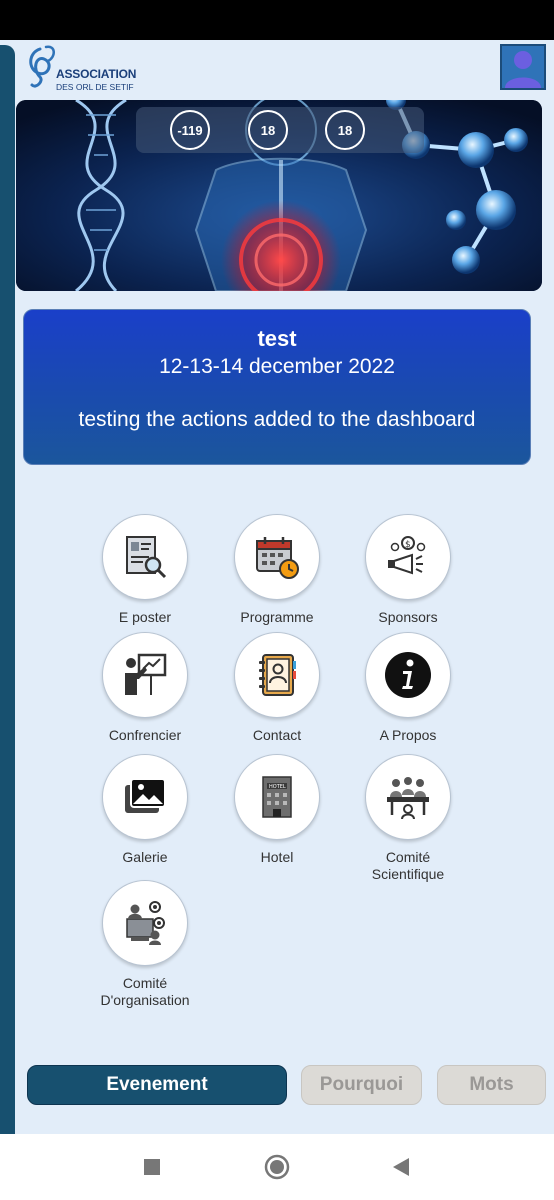 The height and width of the screenshot is (1200, 554). I want to click on recent-apps-icon, so click(152, 1167).